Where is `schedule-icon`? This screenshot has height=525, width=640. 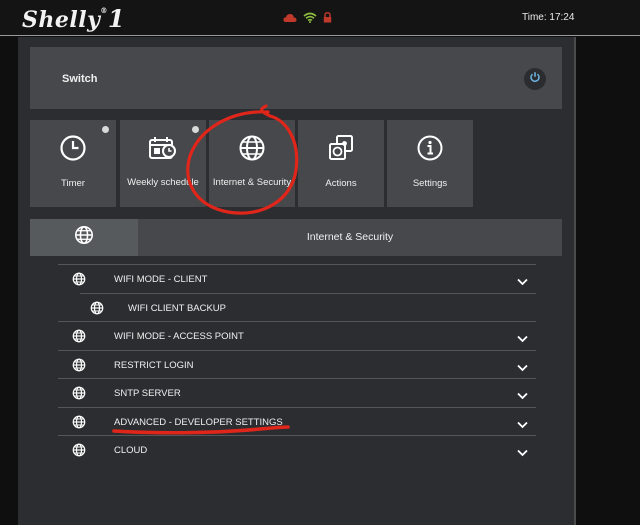
schedule-icon is located at coordinates (163, 150).